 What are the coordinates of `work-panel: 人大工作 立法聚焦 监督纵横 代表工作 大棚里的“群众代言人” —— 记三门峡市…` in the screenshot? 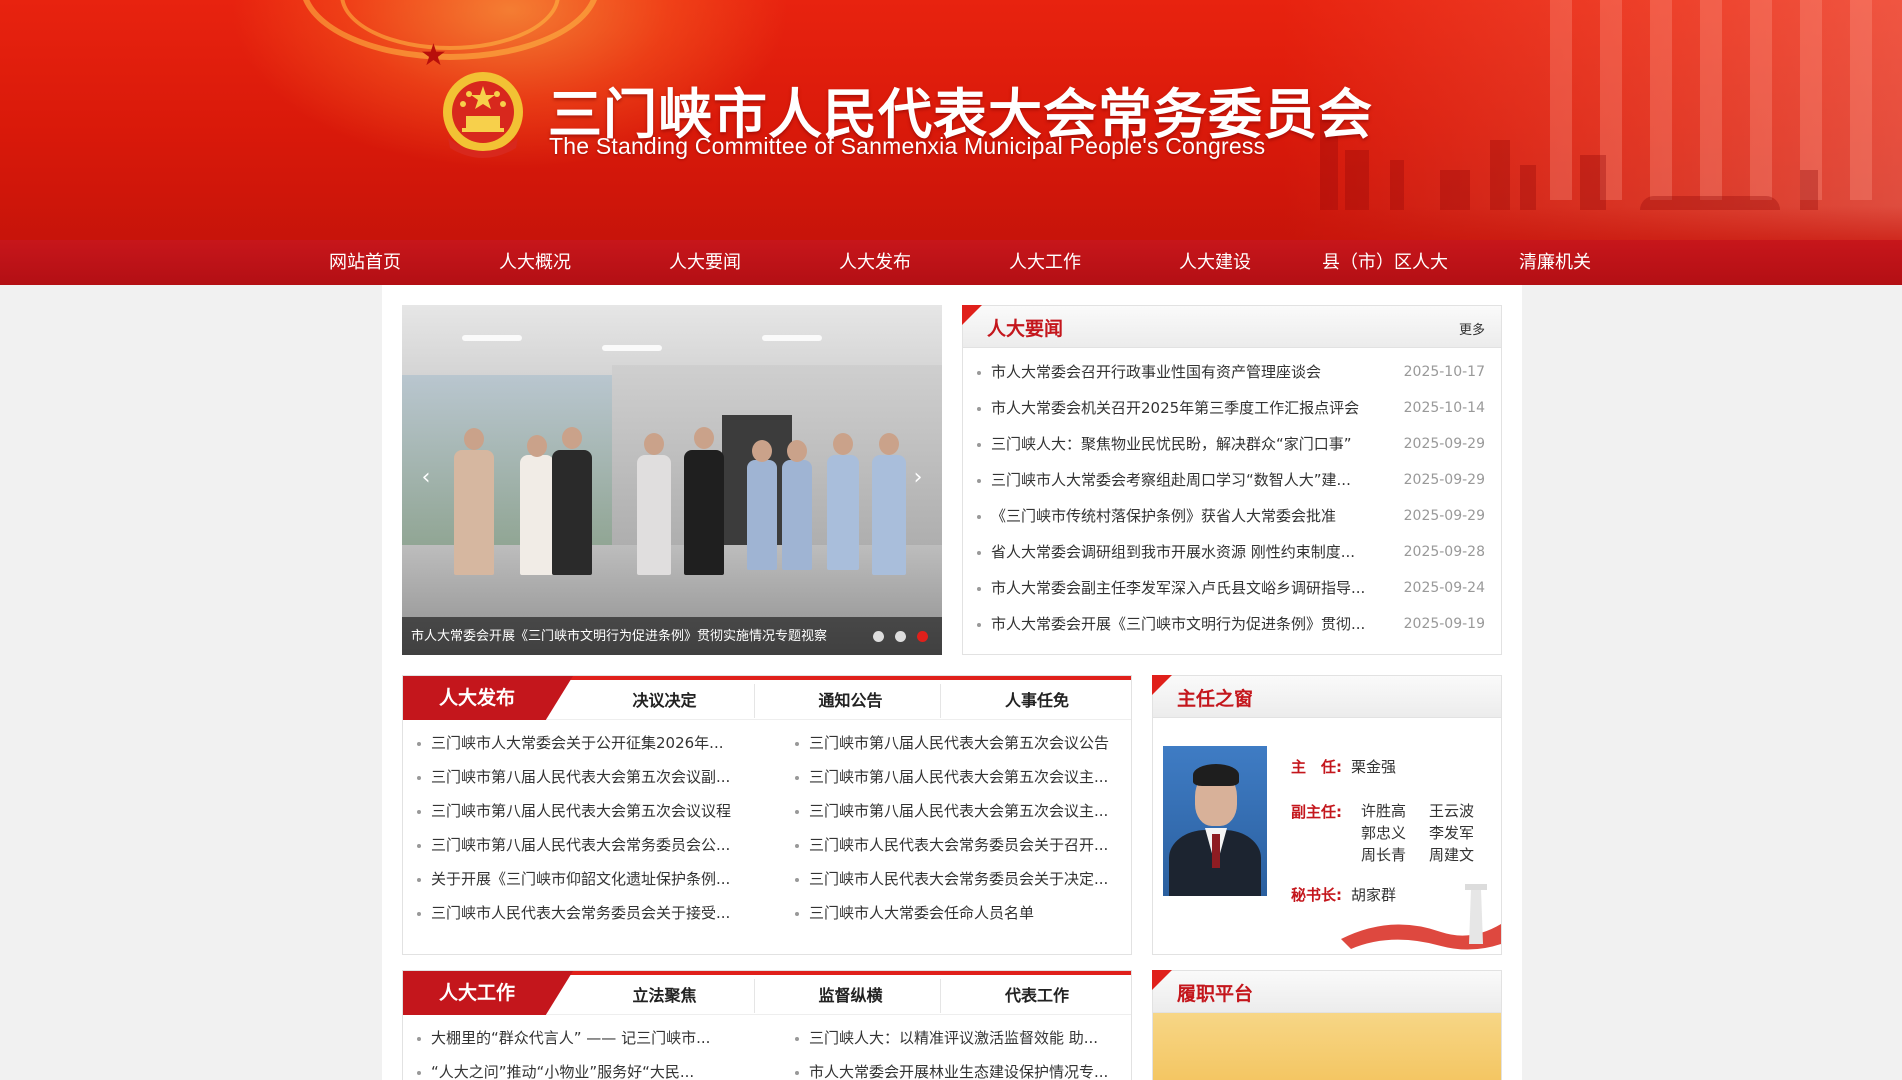 It's located at (767, 1025).